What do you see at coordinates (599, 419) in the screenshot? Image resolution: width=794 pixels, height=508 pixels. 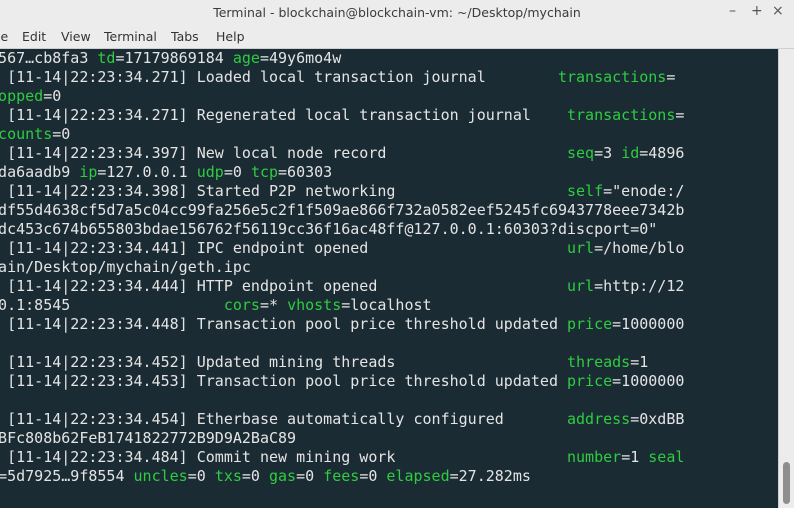 I see `log-key: address` at bounding box center [599, 419].